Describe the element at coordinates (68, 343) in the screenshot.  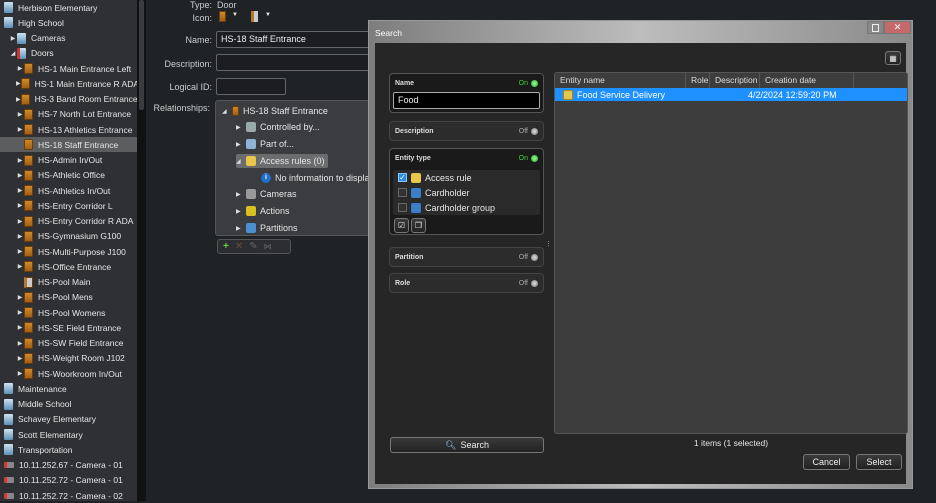
I see `tree-item: ▶ HS-SW Field Entrance` at that location.